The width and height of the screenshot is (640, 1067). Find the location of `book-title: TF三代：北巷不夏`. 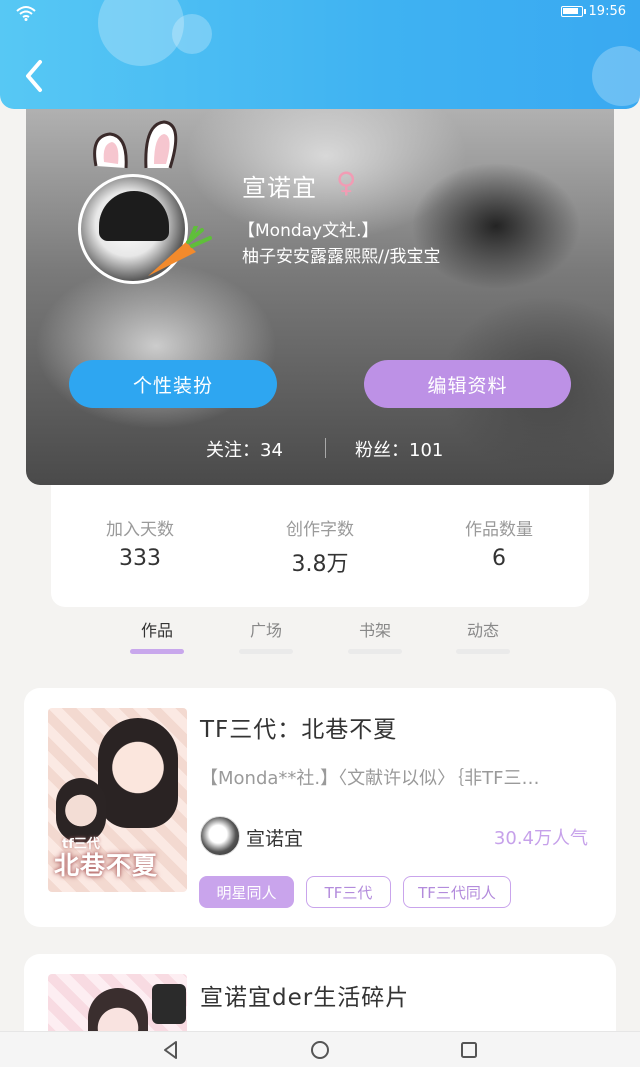

book-title: TF三代：北巷不夏 is located at coordinates (298, 727).